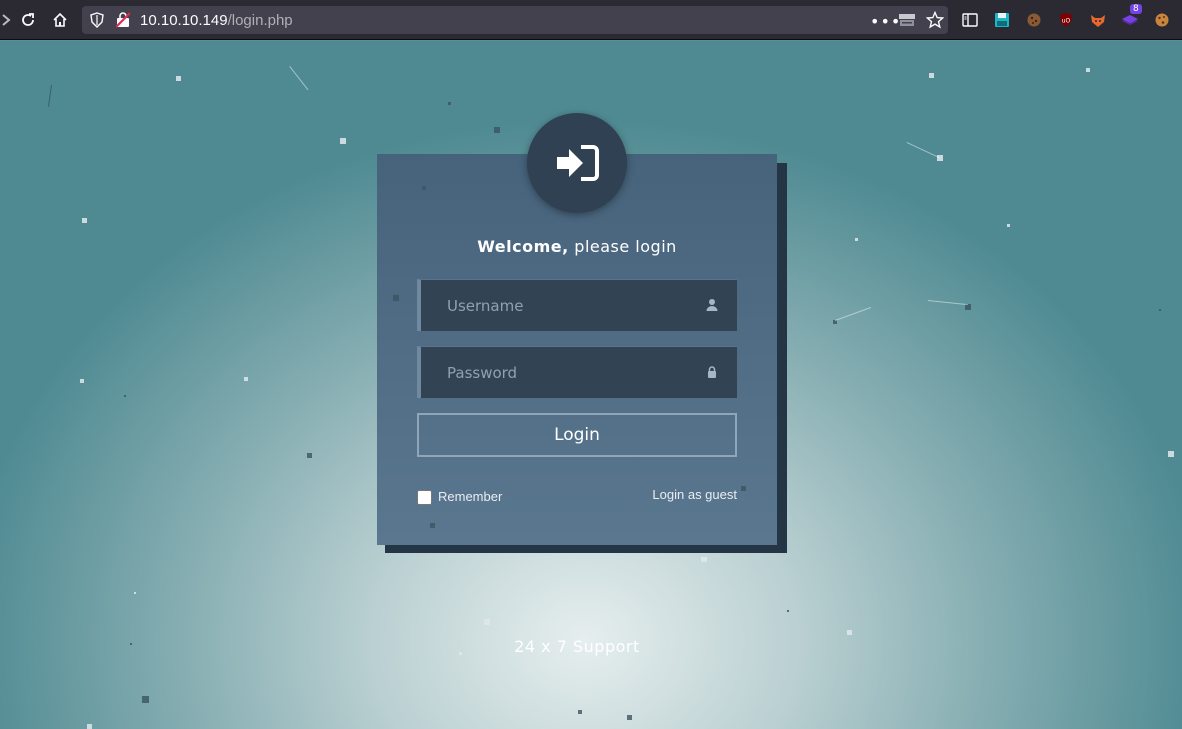 This screenshot has width=1182, height=729. I want to click on login-badge, so click(577, 163).